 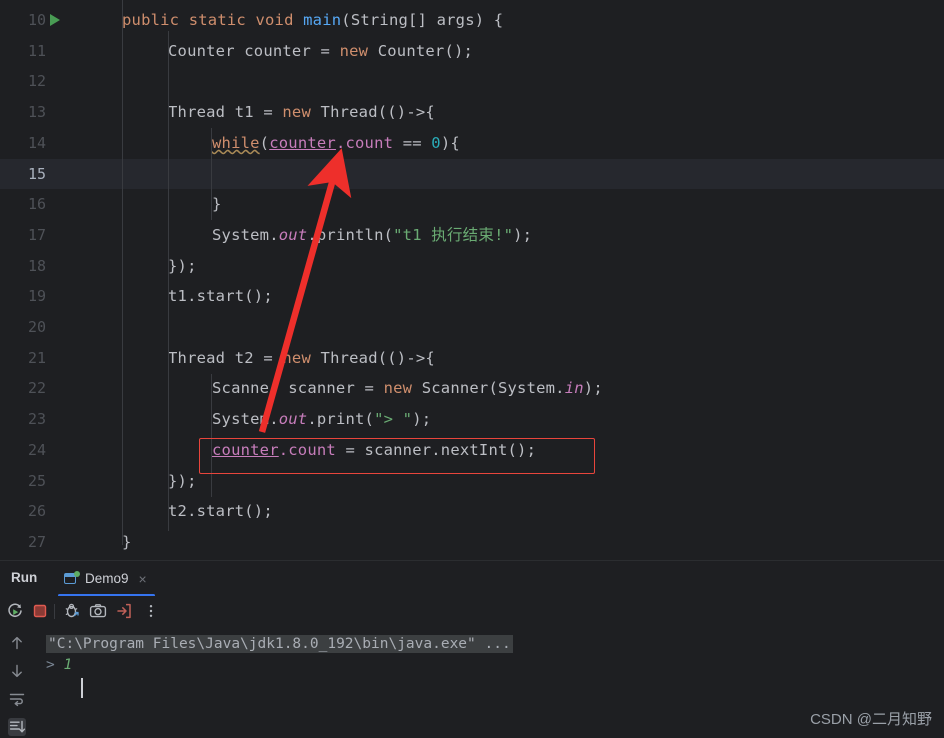 I want to click on soft-wrap-button, so click(x=17, y=699).